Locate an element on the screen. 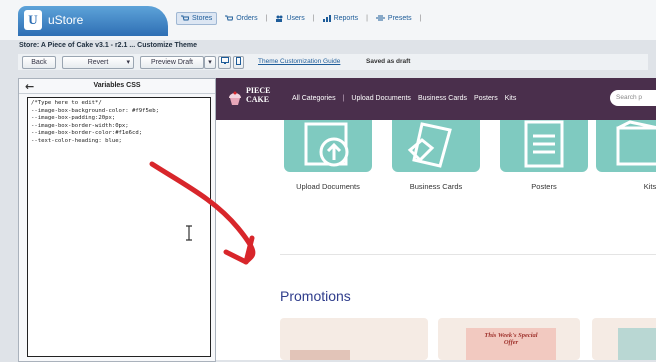  revert-button: Revert ▾ is located at coordinates (98, 62).